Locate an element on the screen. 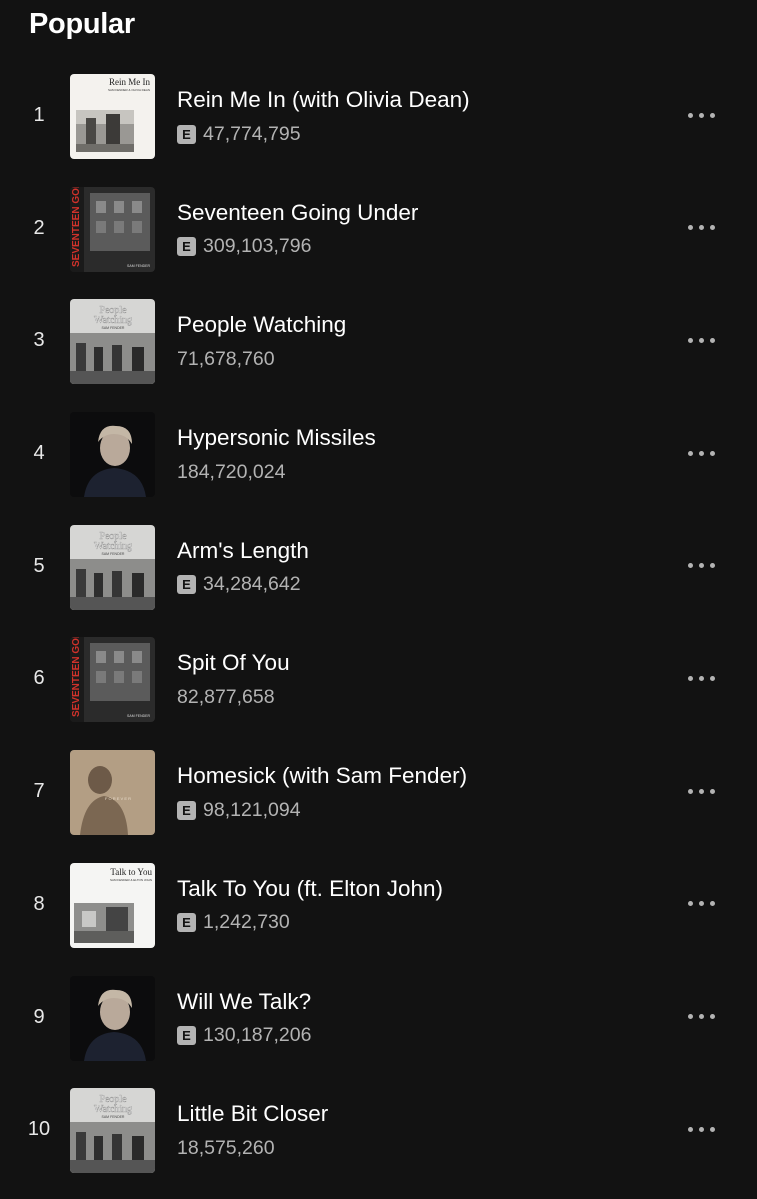 The width and height of the screenshot is (757, 1199). play-count: 98,121,094 is located at coordinates (252, 809).